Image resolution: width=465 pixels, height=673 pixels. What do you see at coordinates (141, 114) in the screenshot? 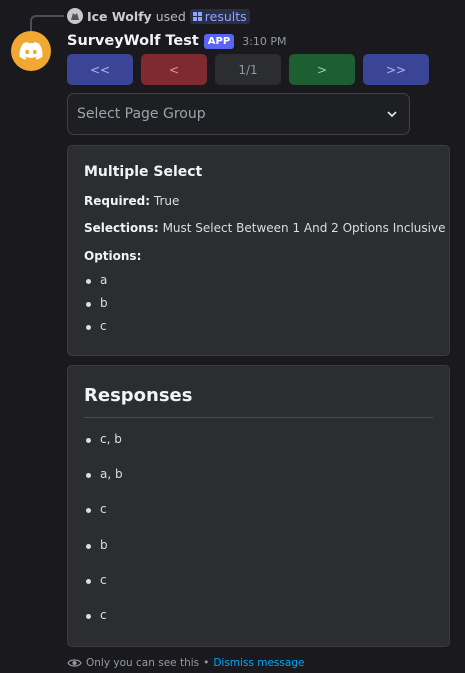
I see `select-placeholder: Select Page Group` at bounding box center [141, 114].